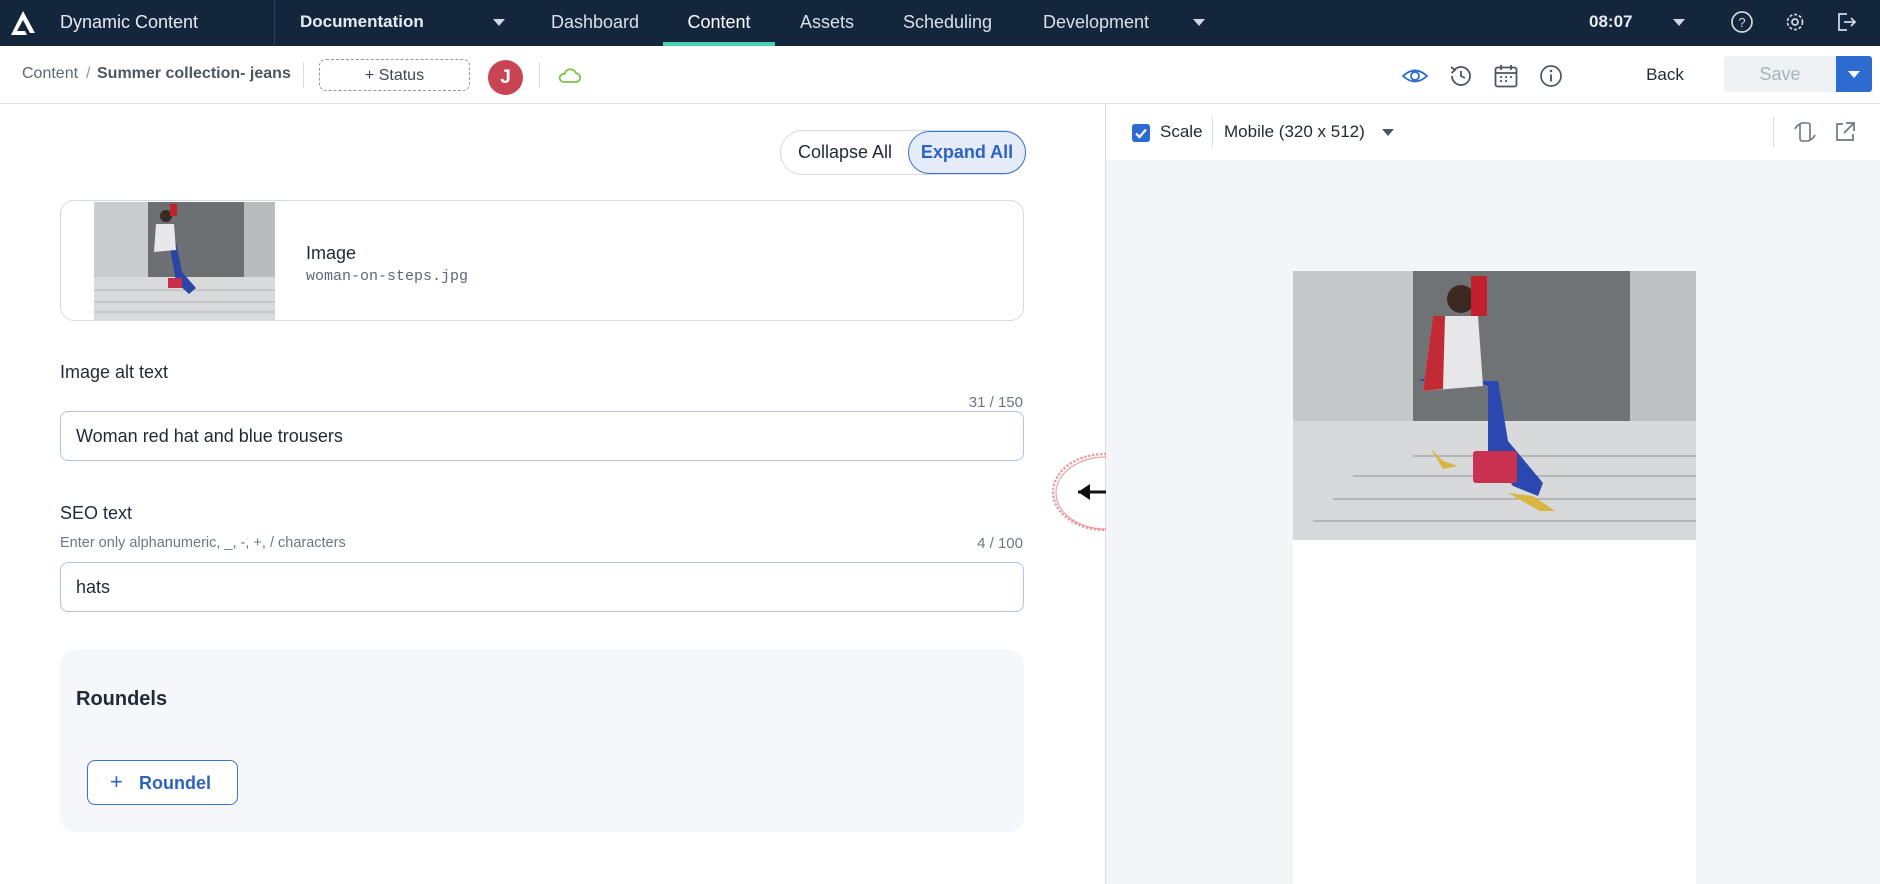  What do you see at coordinates (1846, 22) in the screenshot?
I see `logout-icon` at bounding box center [1846, 22].